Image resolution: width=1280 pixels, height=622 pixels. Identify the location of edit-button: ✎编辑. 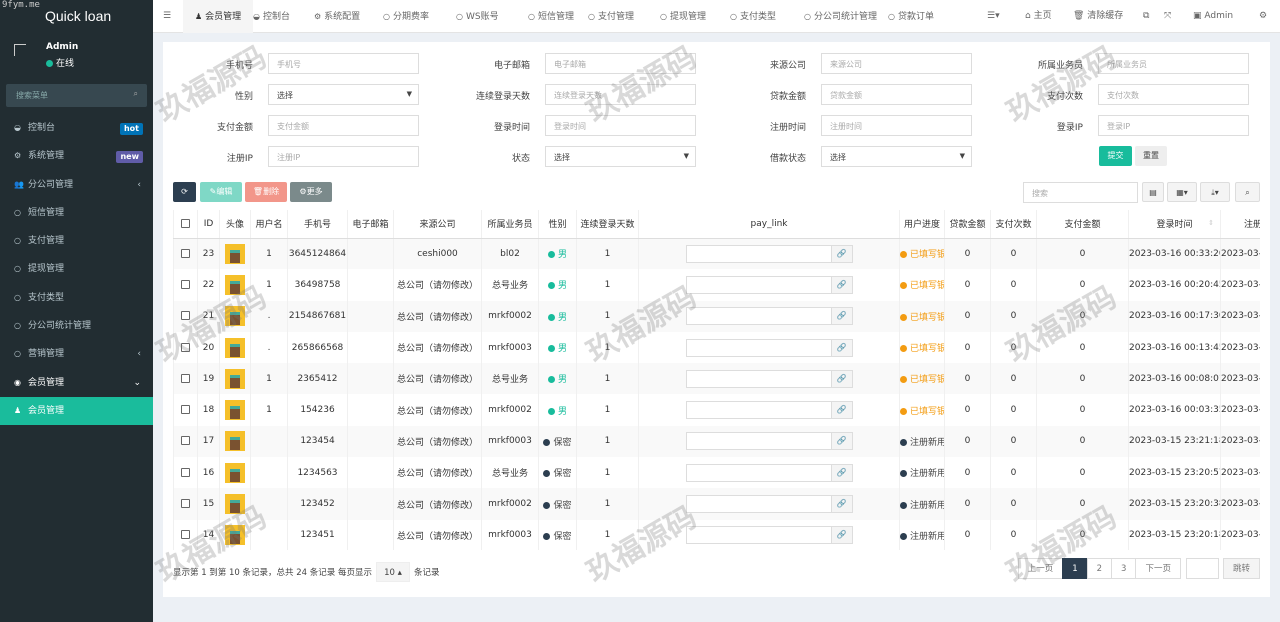
(221, 192).